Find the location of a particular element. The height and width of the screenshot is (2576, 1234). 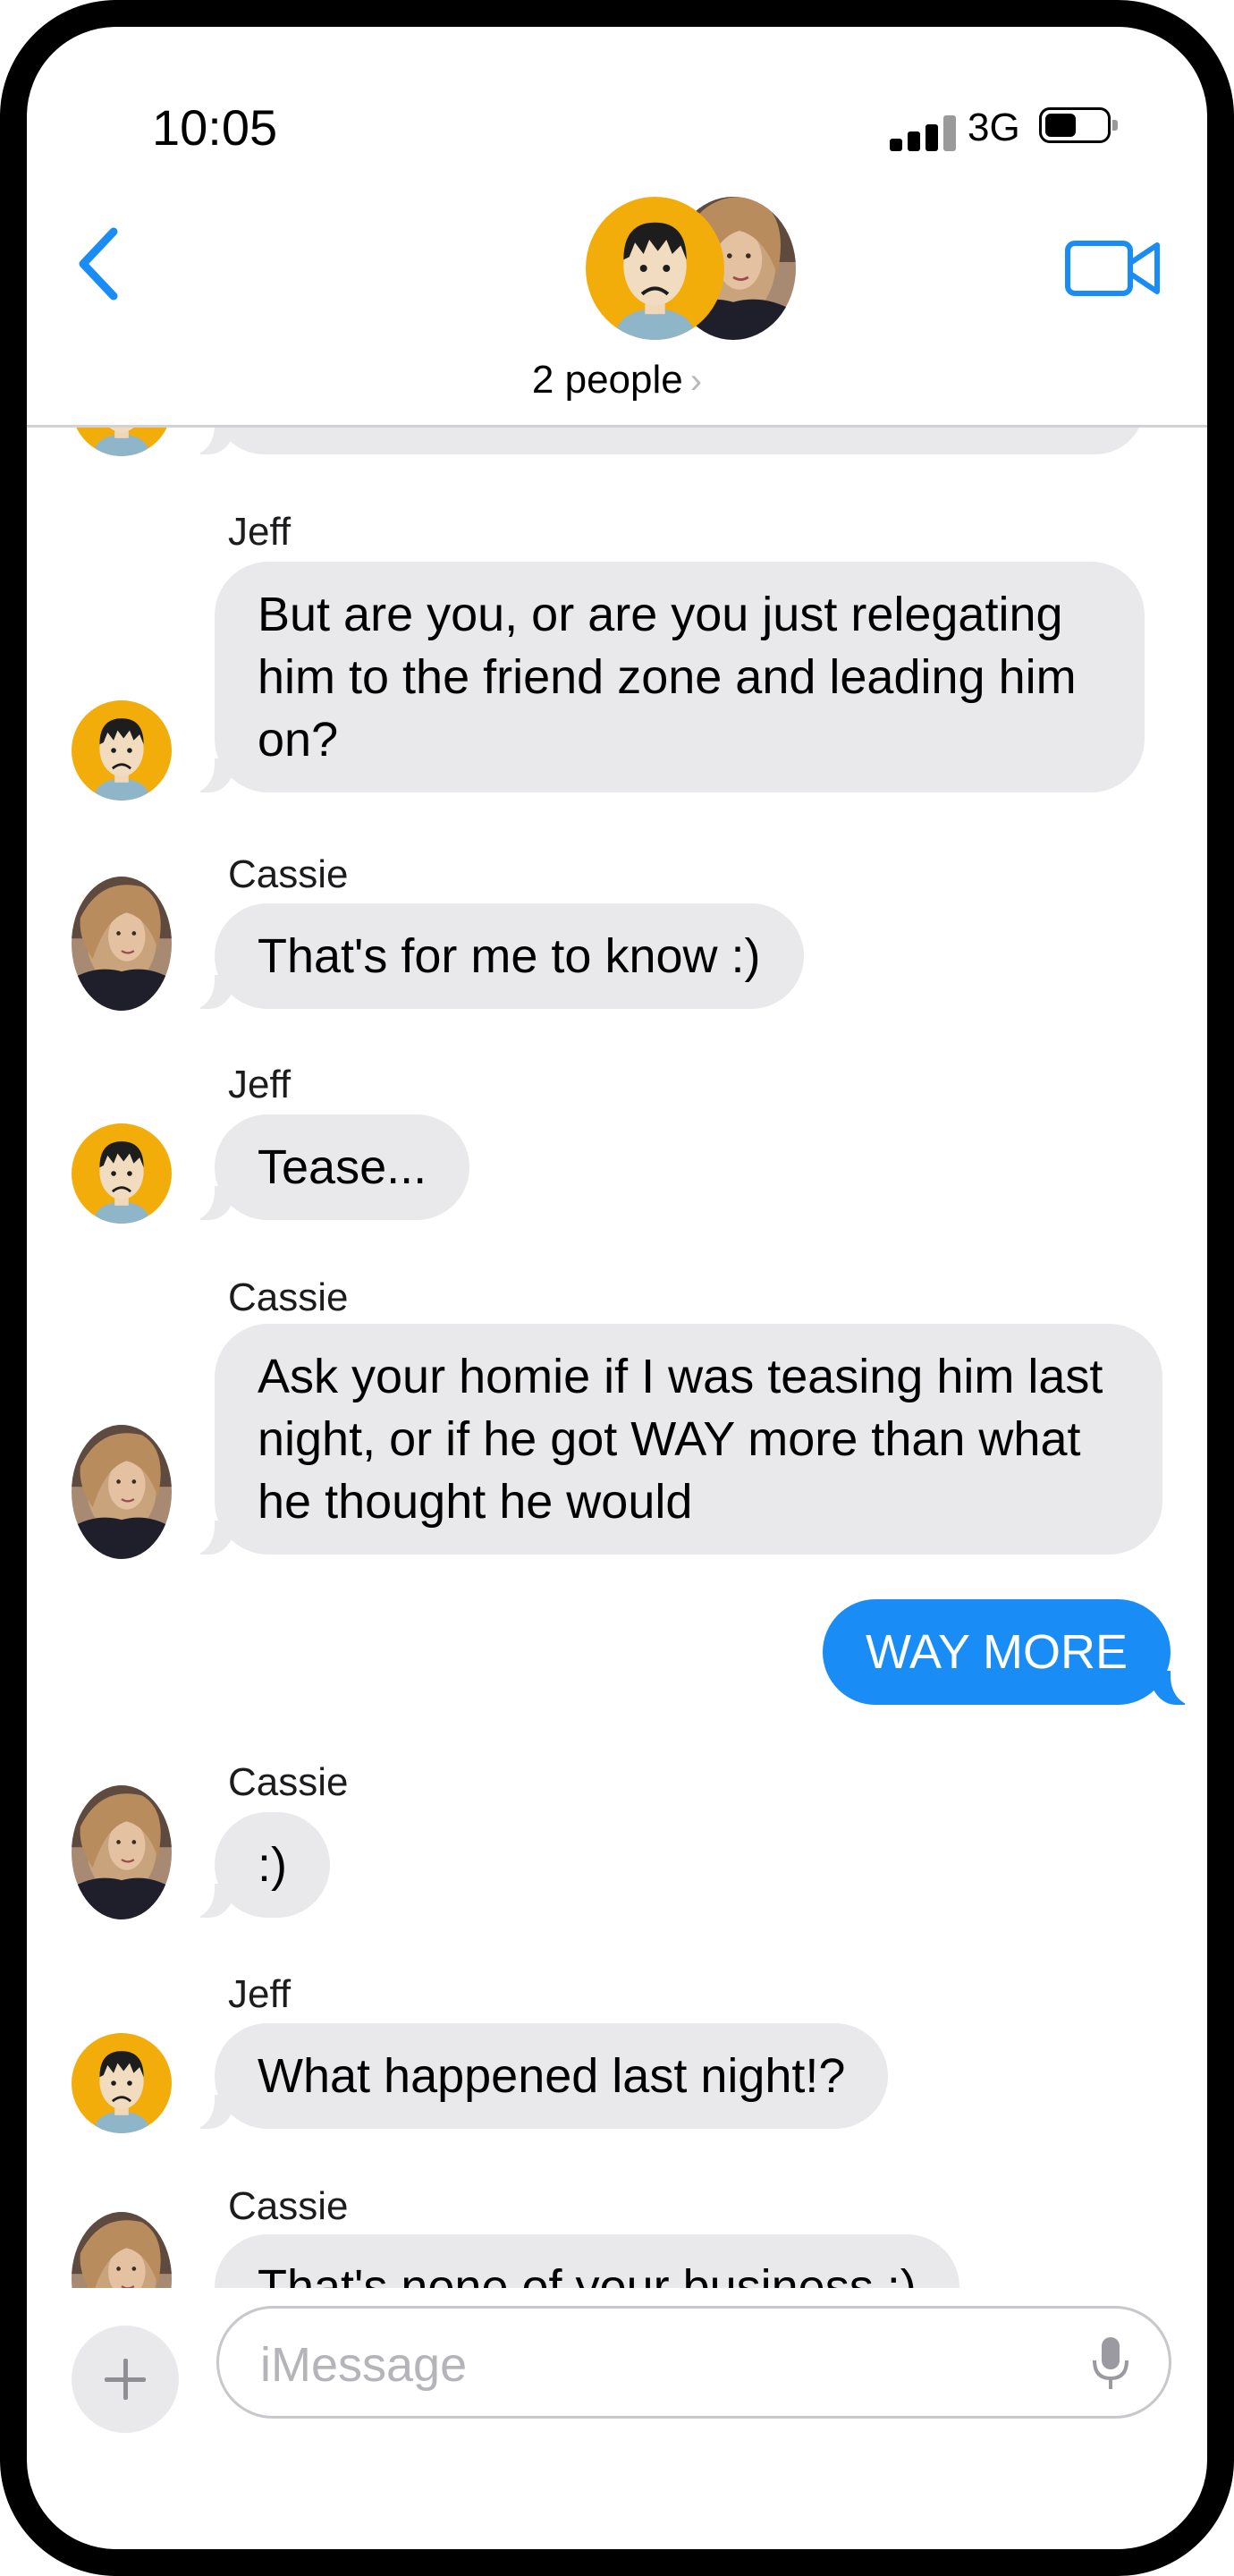

microphone-icon is located at coordinates (1111, 2363).